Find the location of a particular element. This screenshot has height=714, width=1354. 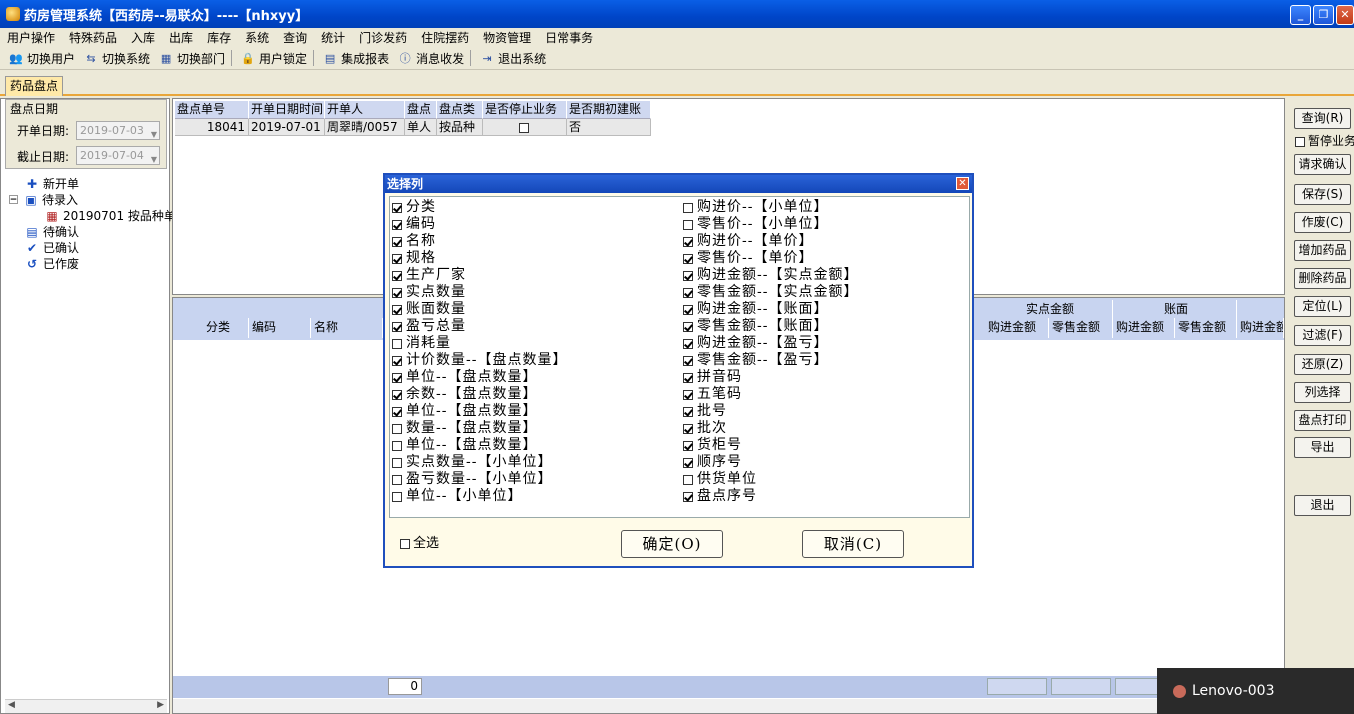

table-cell: 单人 is located at coordinates (421, 127).